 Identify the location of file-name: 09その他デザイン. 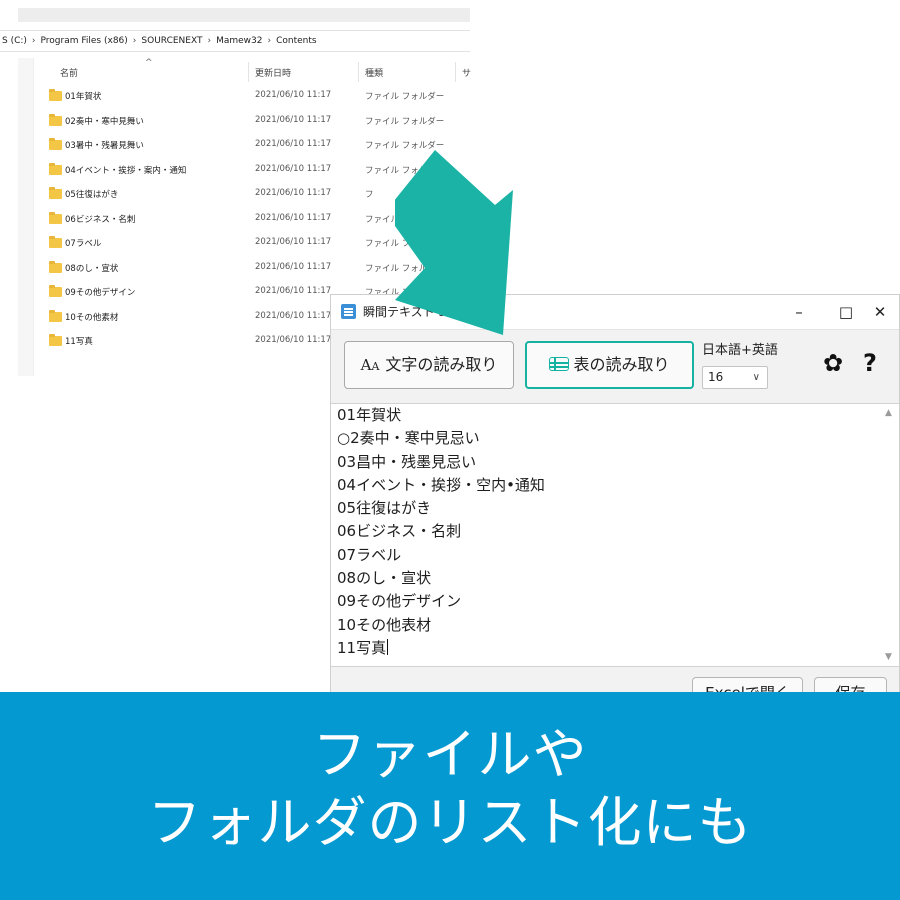
(100, 293).